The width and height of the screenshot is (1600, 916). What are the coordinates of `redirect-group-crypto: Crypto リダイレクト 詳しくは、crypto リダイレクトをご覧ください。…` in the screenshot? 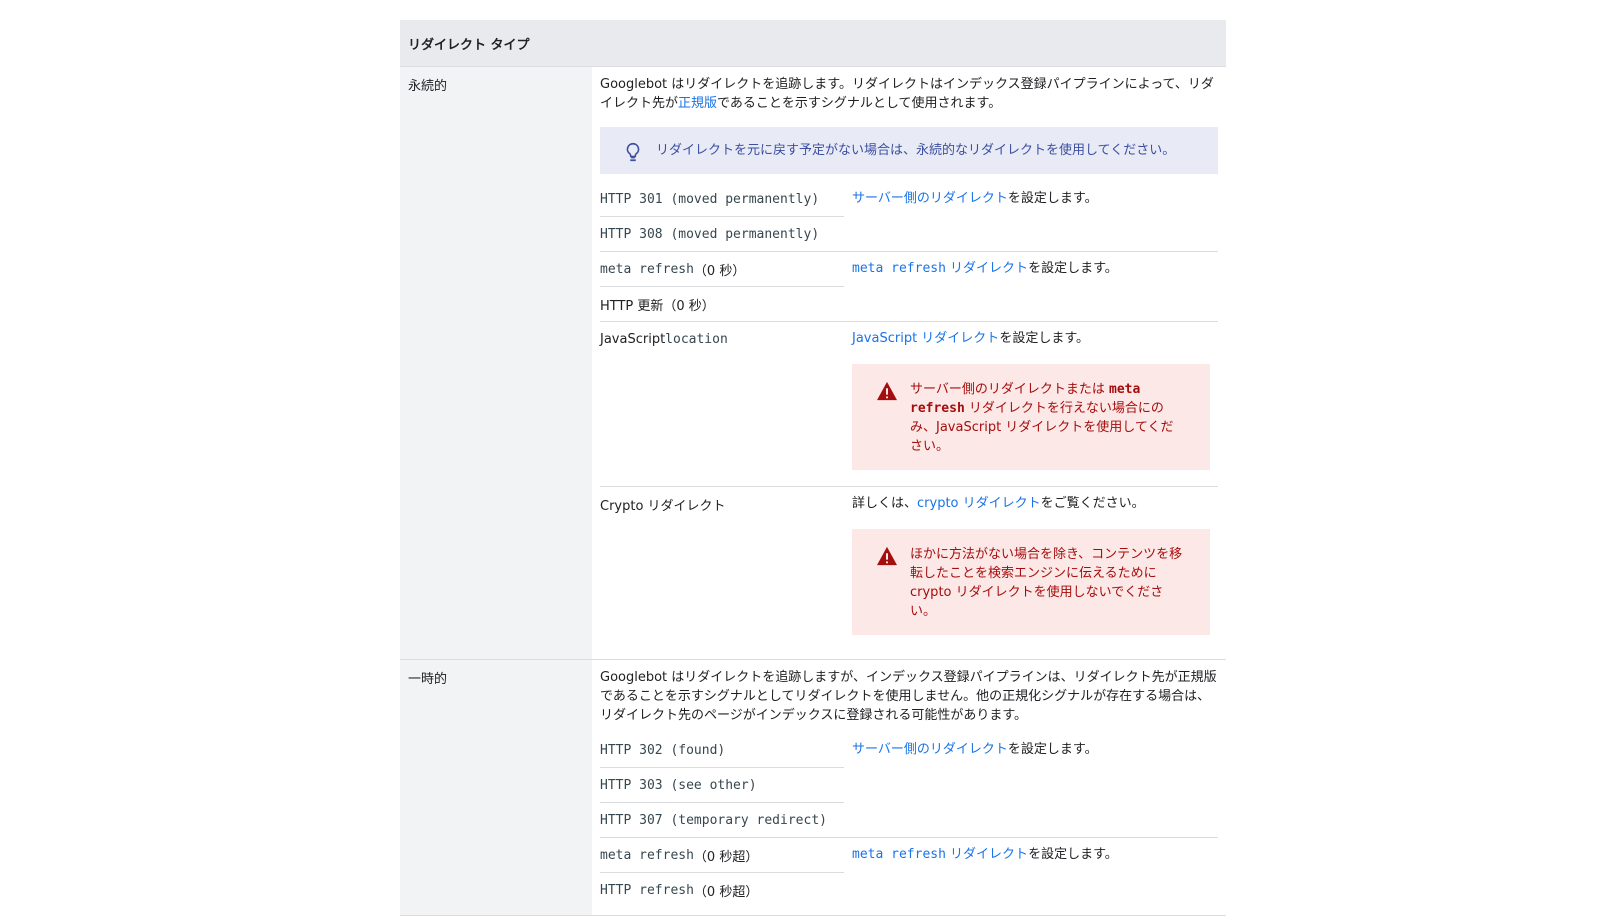 It's located at (909, 568).